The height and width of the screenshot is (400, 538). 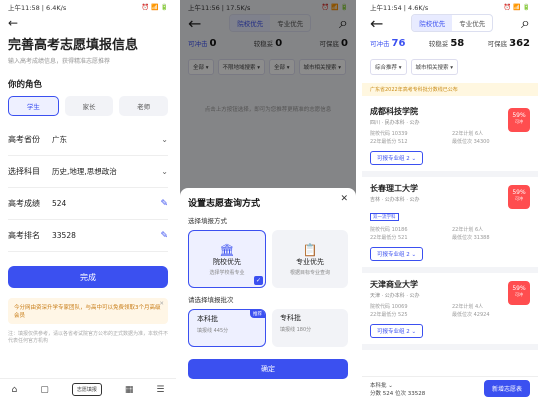 I want to click on college-name: 天津商业大学, so click(x=394, y=284).